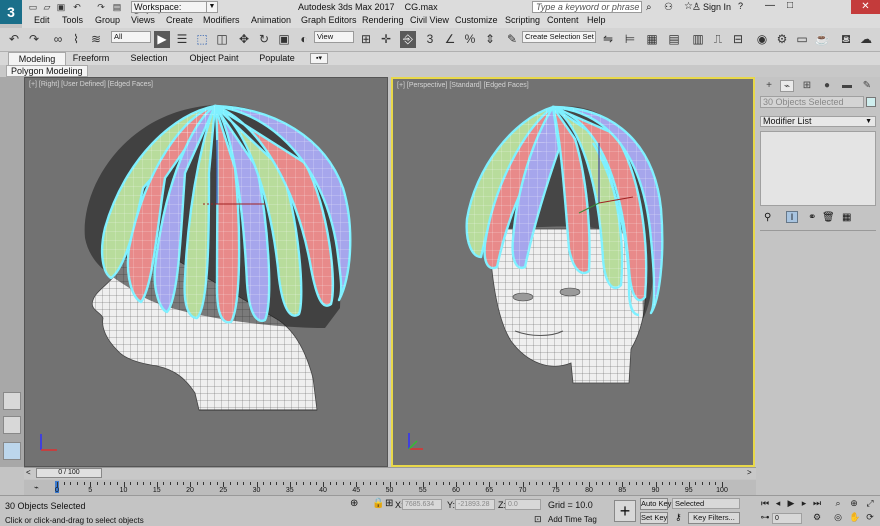 Image resolution: width=880 pixels, height=526 pixels. Describe the element at coordinates (846, 217) in the screenshot. I see `configure-modifier-sets-icon: ▦` at that location.